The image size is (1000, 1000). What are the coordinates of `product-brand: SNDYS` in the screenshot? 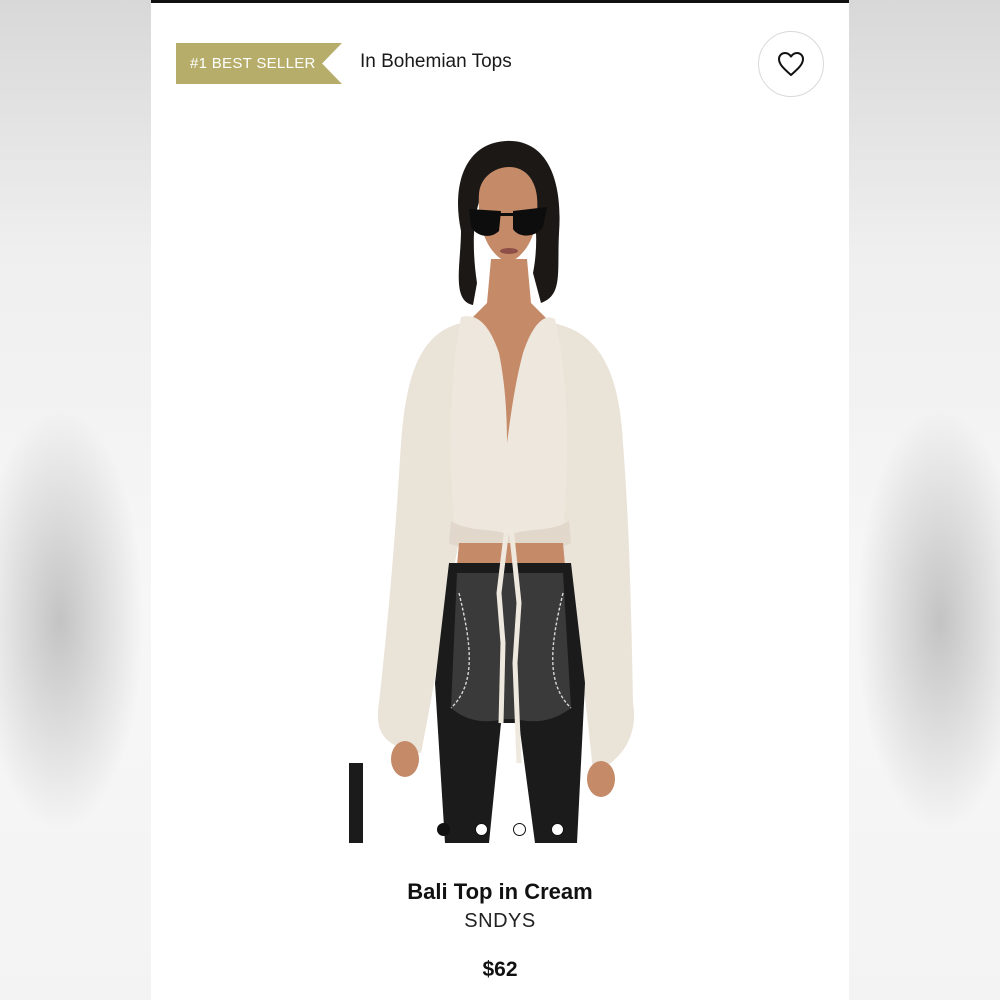 It's located at (500, 921).